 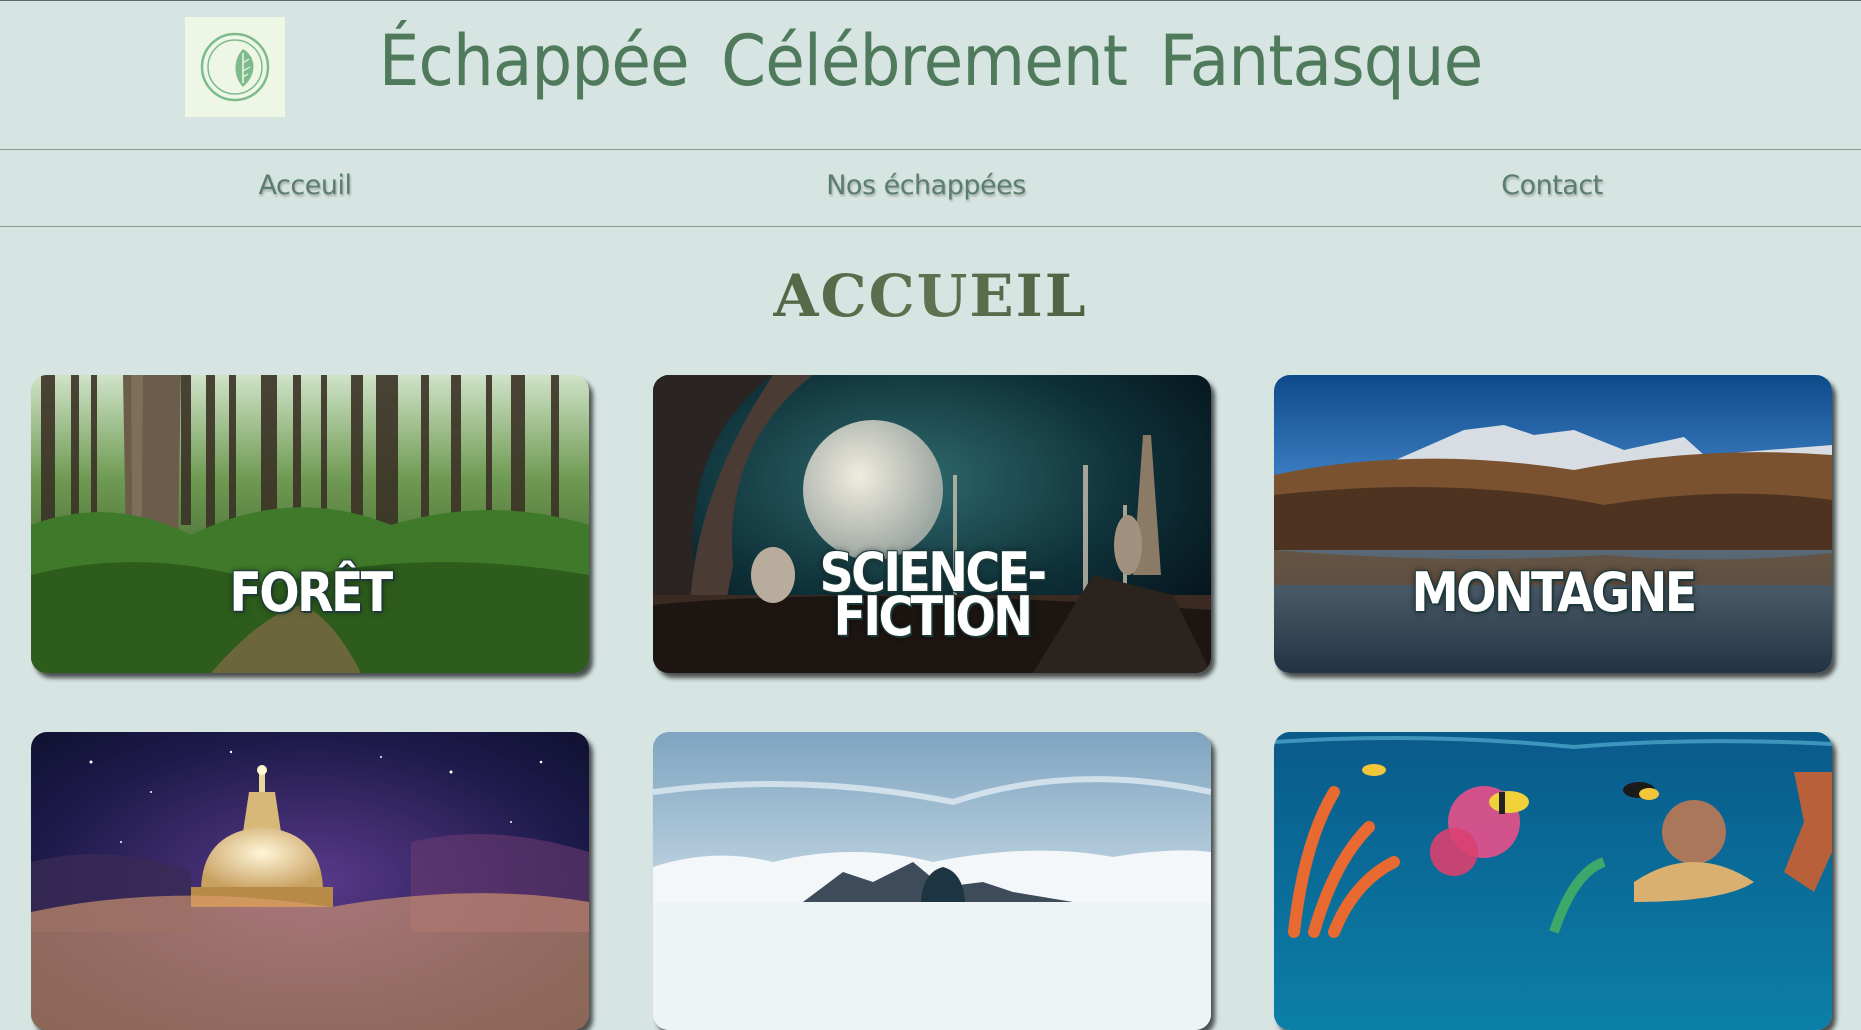 I want to click on fantasy-dome-image, so click(x=310, y=881).